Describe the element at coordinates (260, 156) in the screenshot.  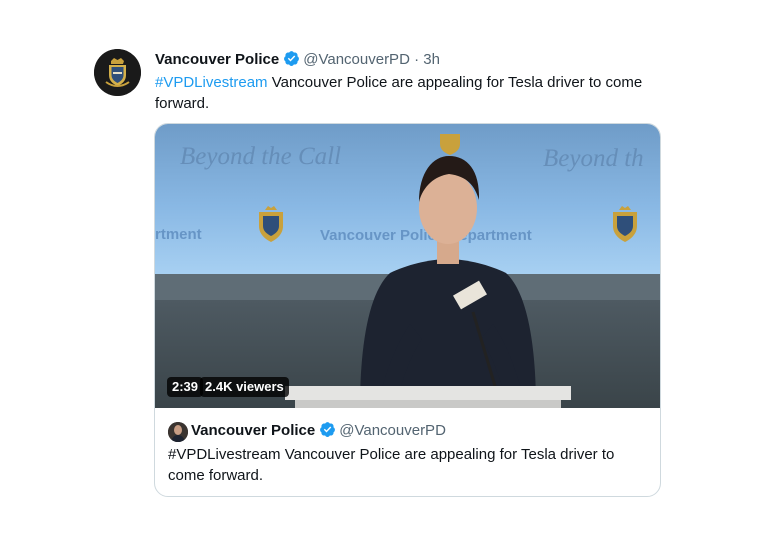
I see `backdrop-text-left: Beyond the Call` at that location.